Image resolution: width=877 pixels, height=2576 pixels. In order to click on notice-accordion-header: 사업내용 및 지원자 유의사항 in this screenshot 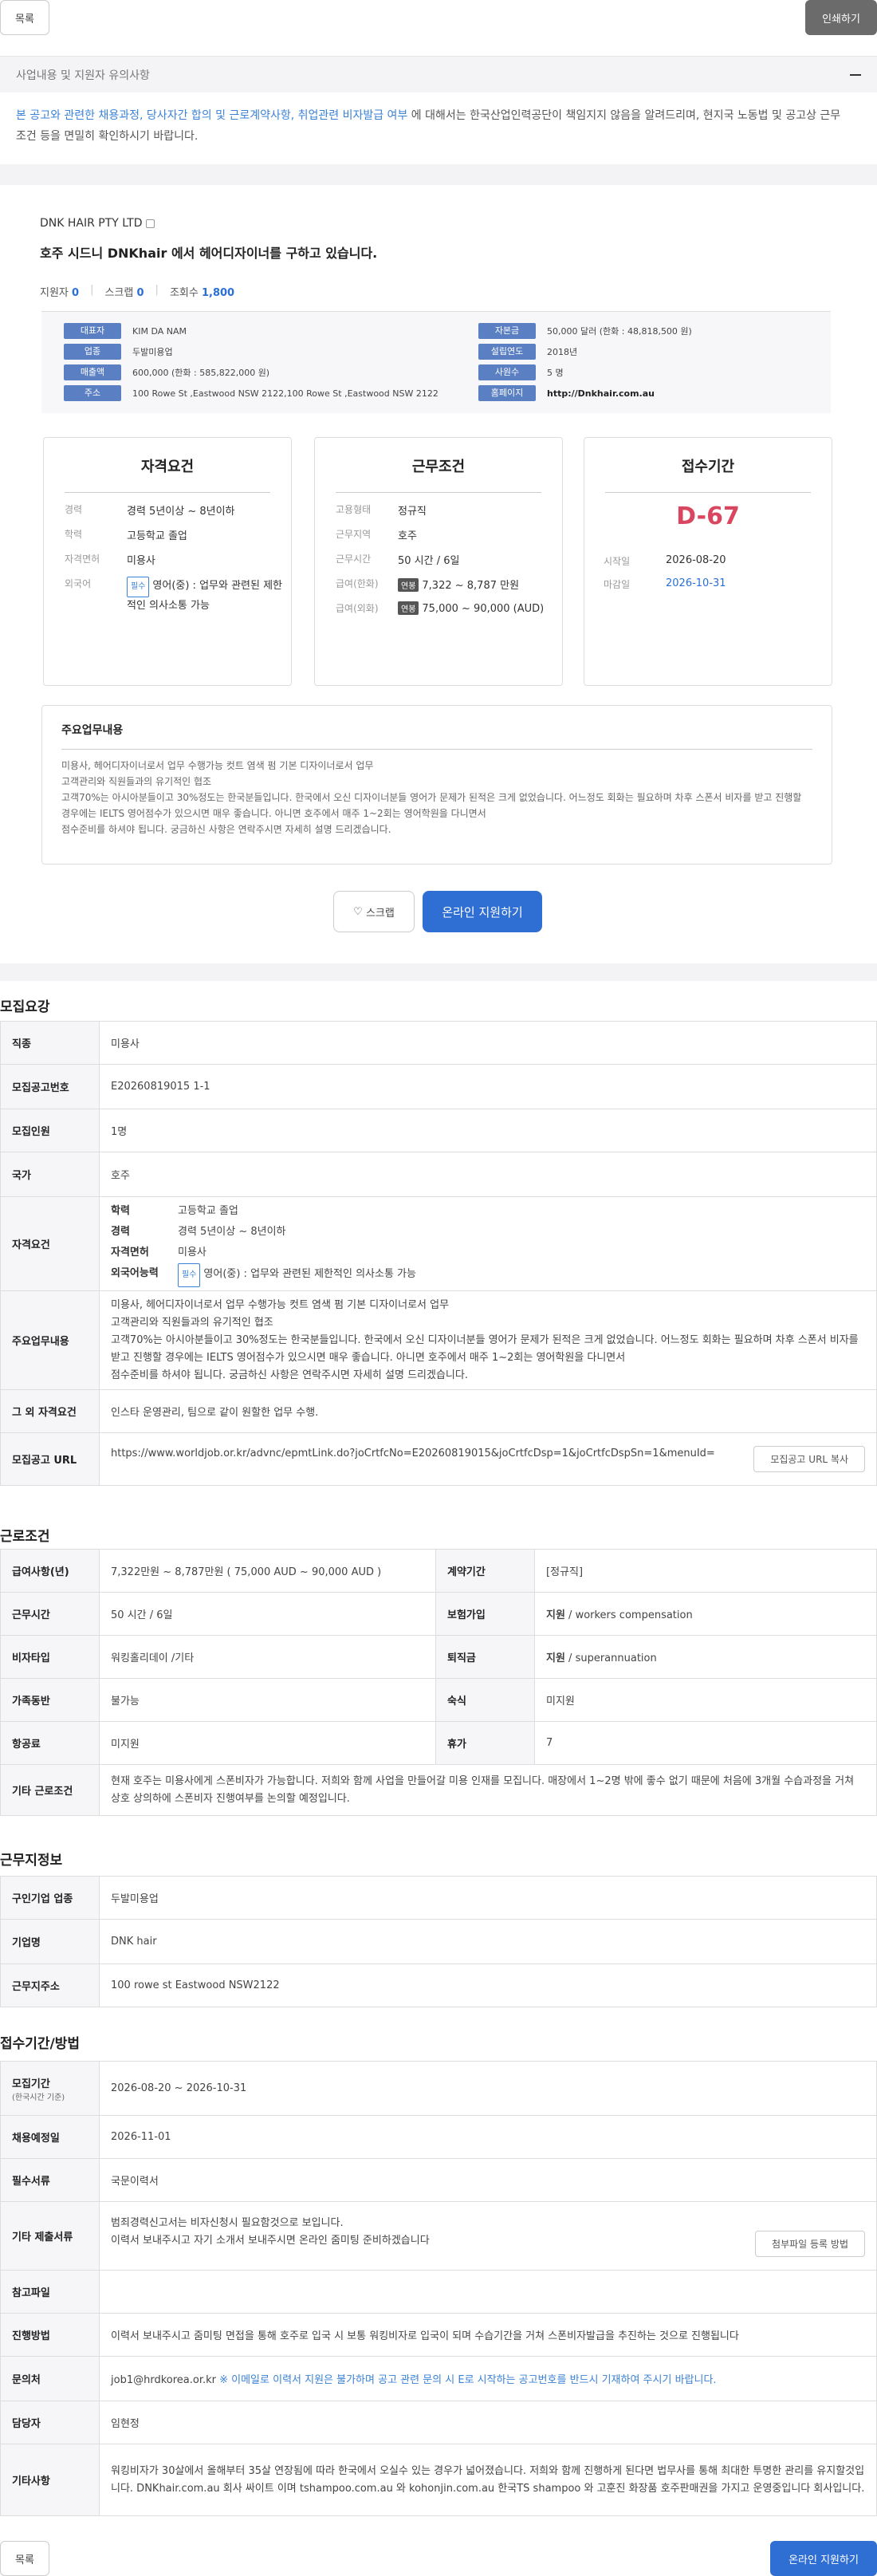, I will do `click(438, 74)`.